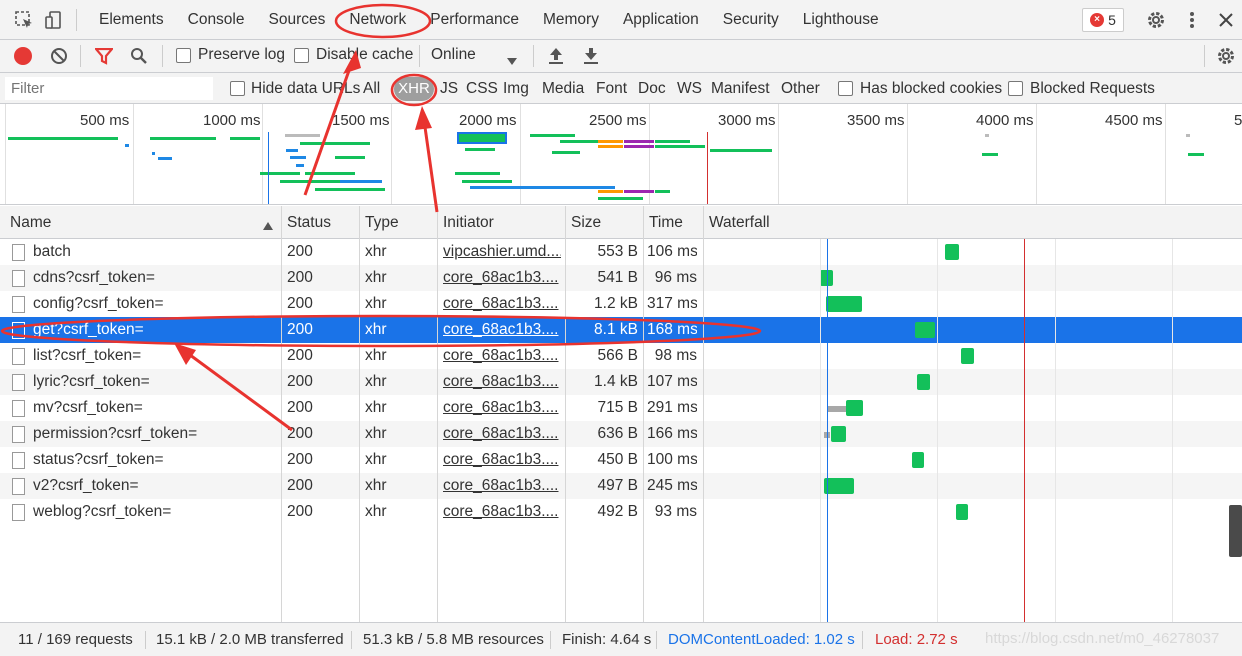  Describe the element at coordinates (474, 20) in the screenshot. I see `tab-performance: Performance` at that location.